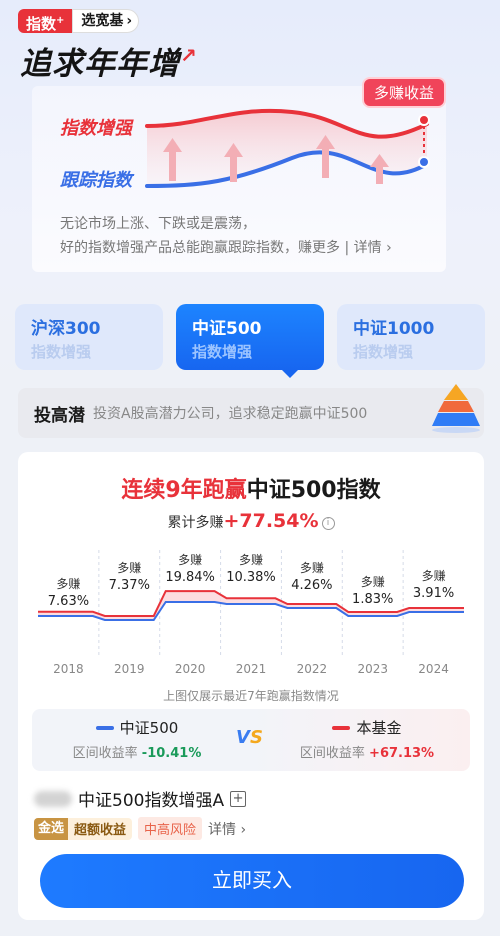  What do you see at coordinates (328, 523) in the screenshot?
I see `info-icon: i` at bounding box center [328, 523].